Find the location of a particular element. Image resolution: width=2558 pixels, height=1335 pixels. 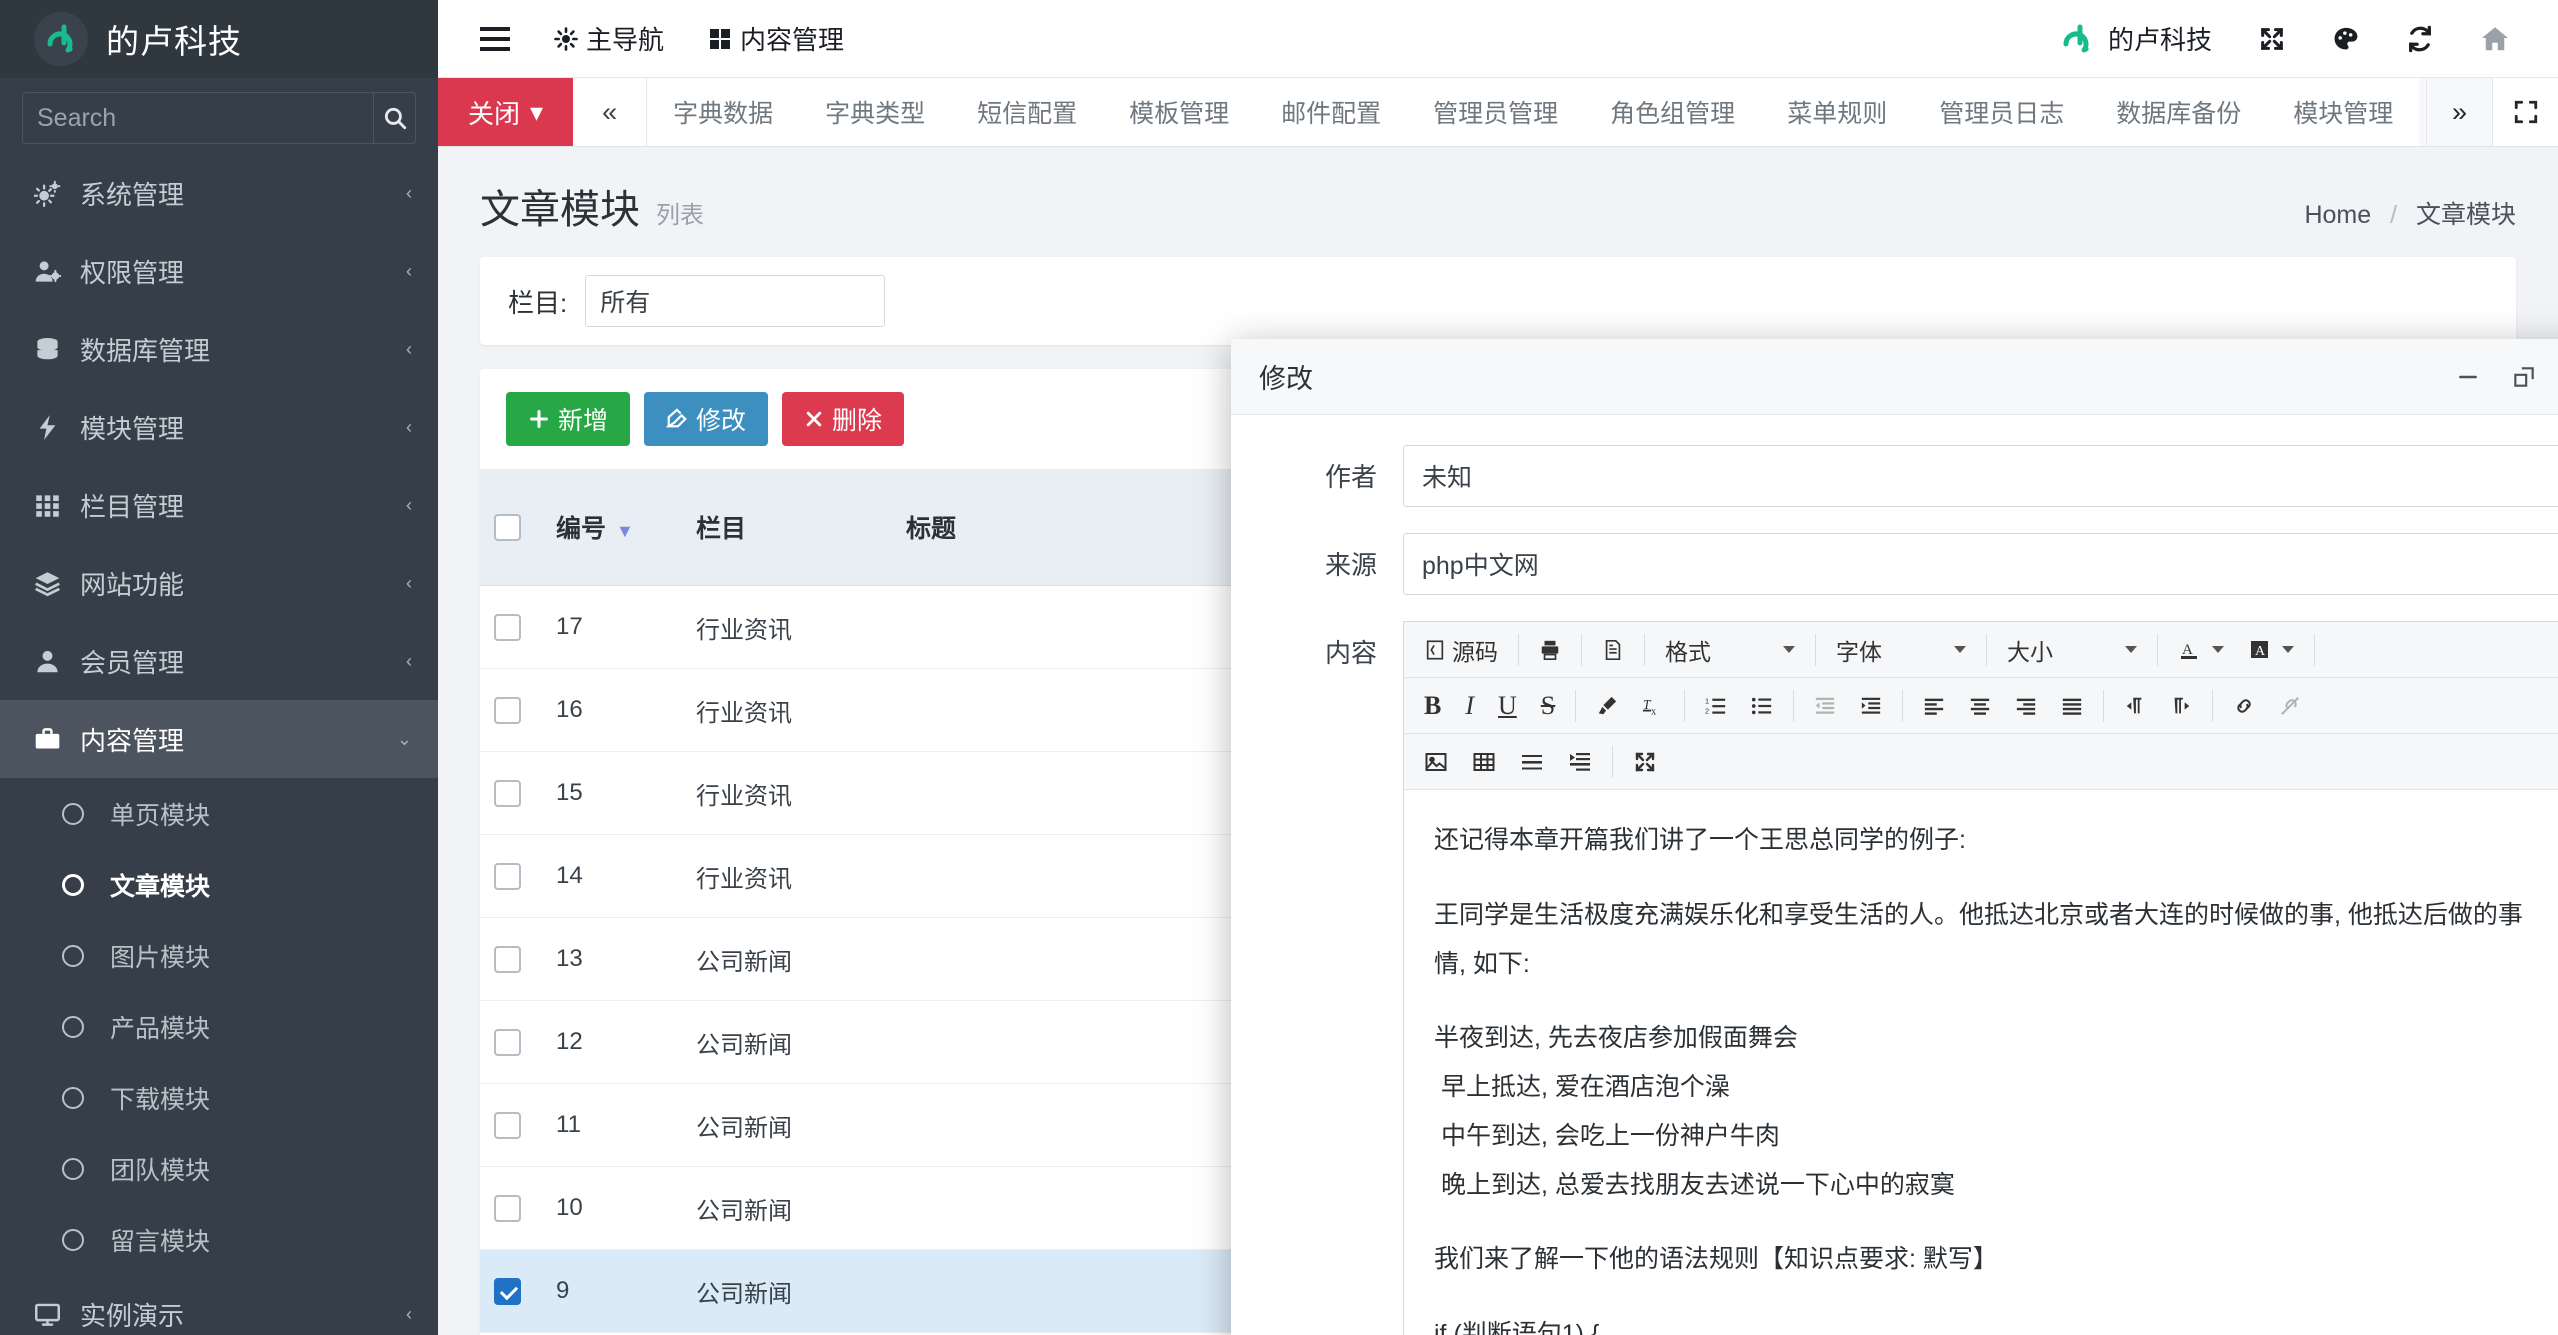

sidebar-item-permission: 权限管理 ‹ is located at coordinates (219, 271).